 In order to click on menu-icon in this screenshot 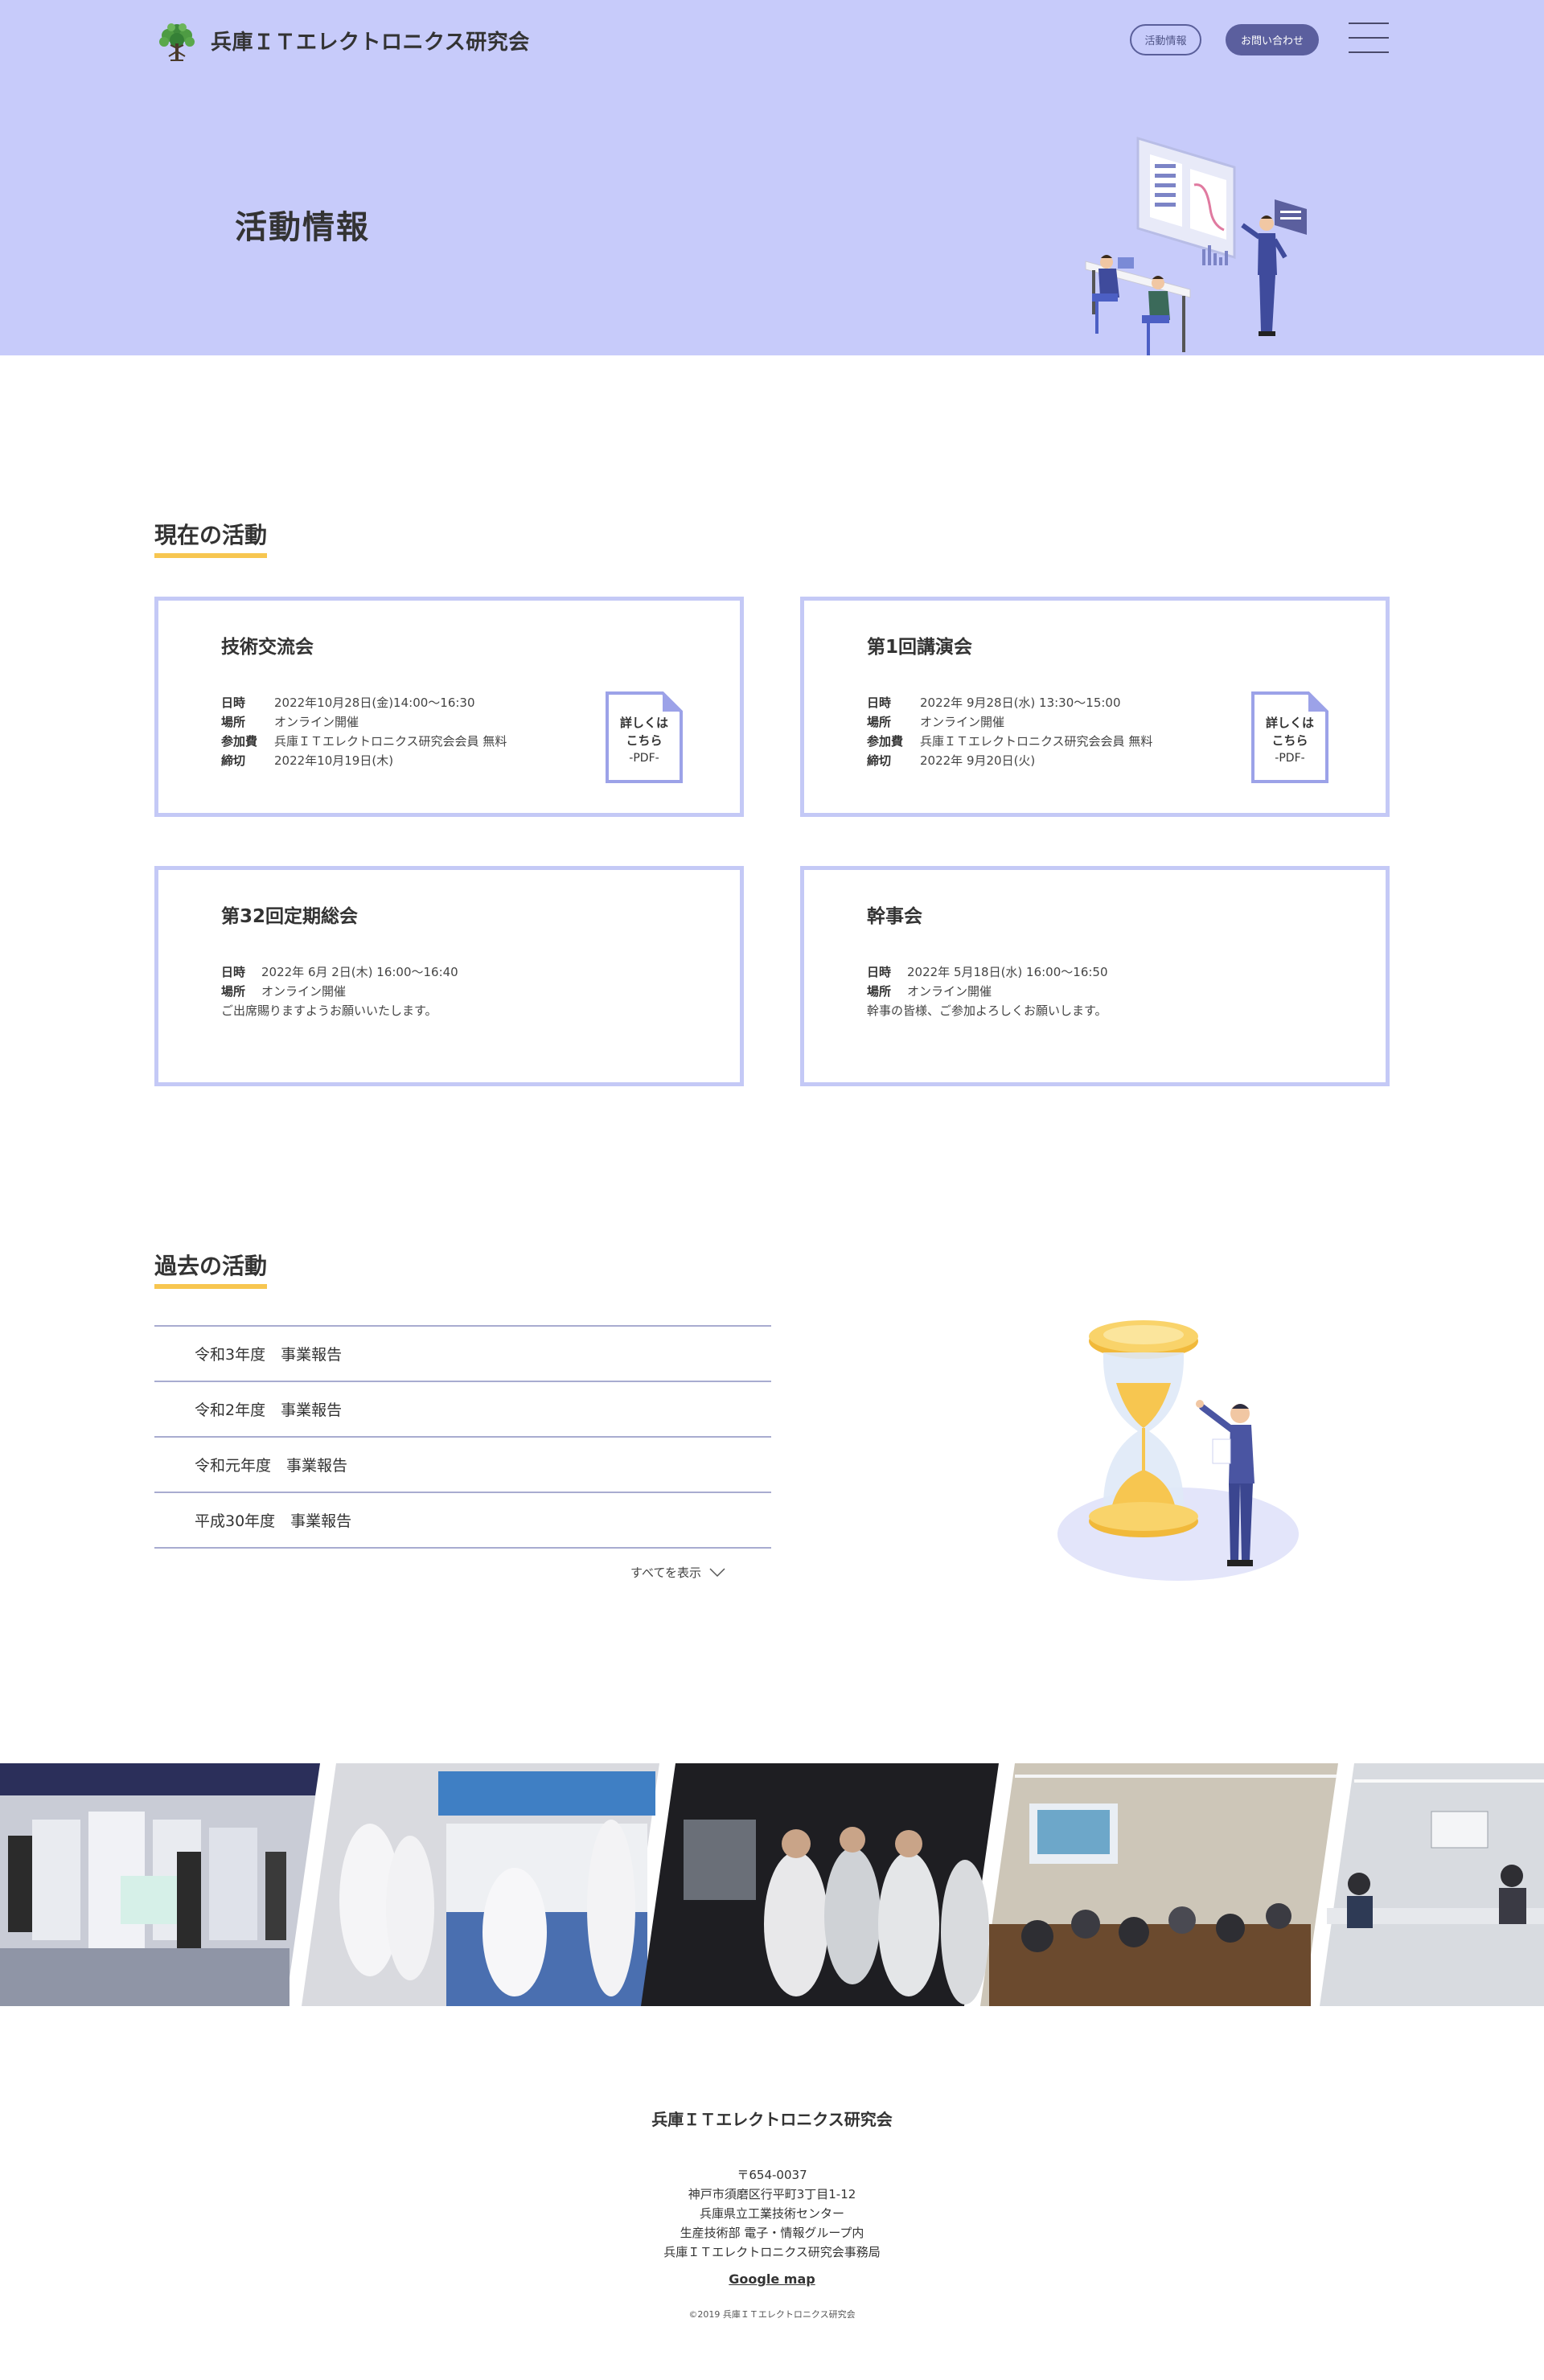, I will do `click(1369, 38)`.